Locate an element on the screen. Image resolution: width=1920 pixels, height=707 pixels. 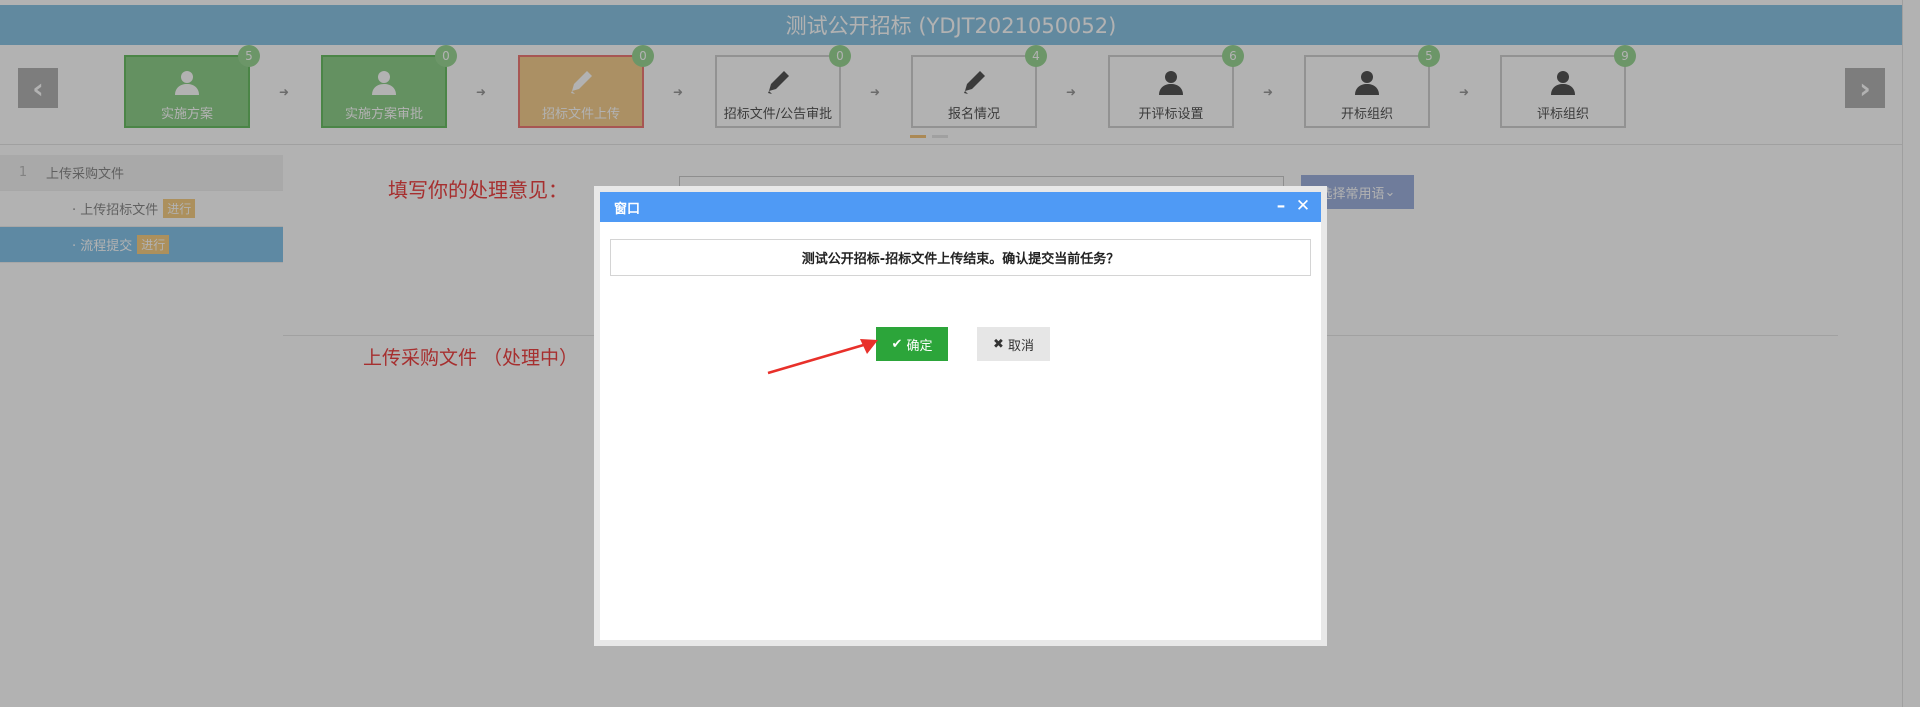
check-icon: ✔ is located at coordinates (897, 344).